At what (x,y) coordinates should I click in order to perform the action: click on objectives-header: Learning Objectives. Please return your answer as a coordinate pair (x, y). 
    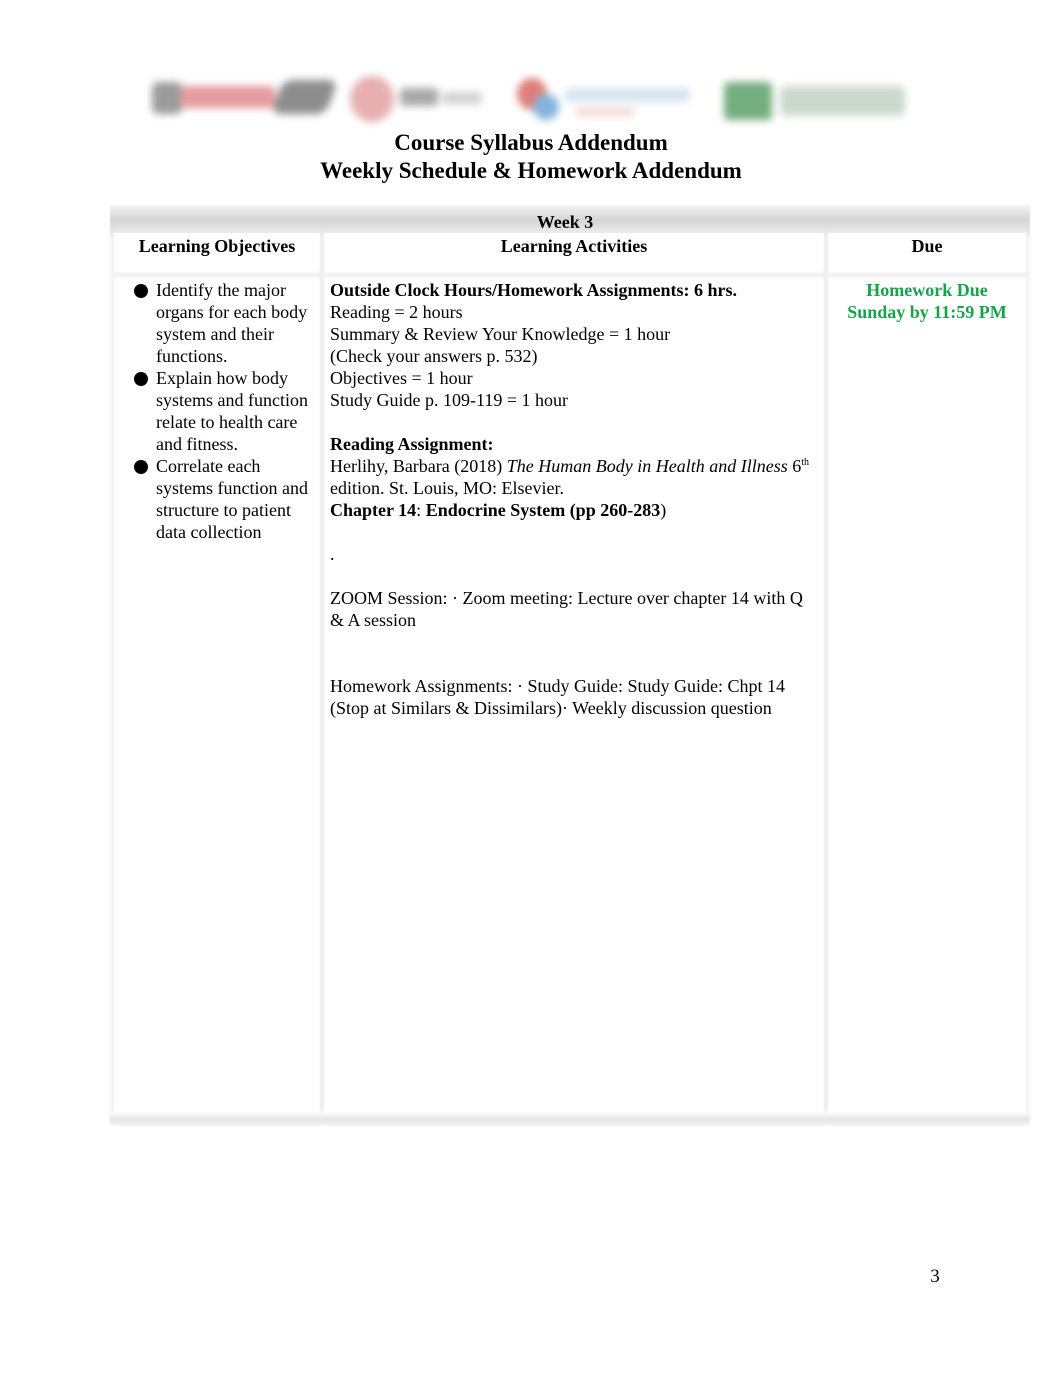
    Looking at the image, I should click on (217, 246).